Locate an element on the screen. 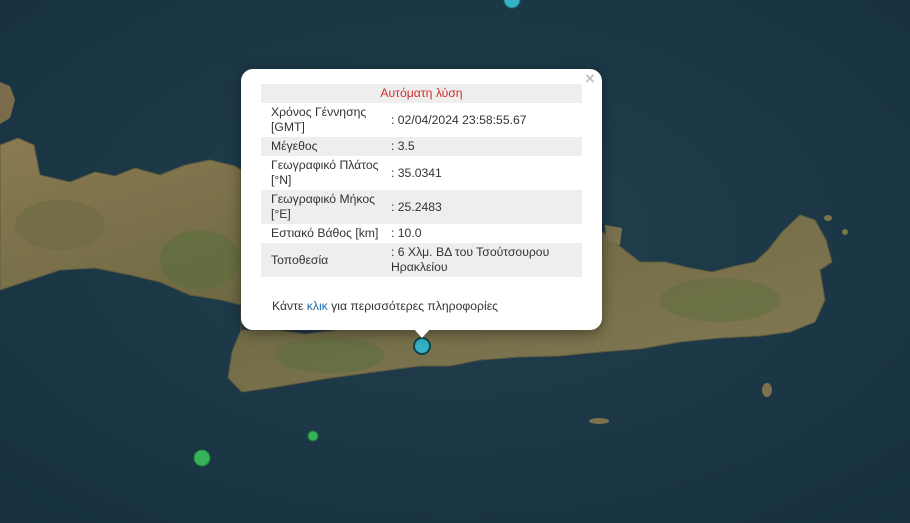 The height and width of the screenshot is (523, 910). info-value: : 25.2483 is located at coordinates (486, 207).